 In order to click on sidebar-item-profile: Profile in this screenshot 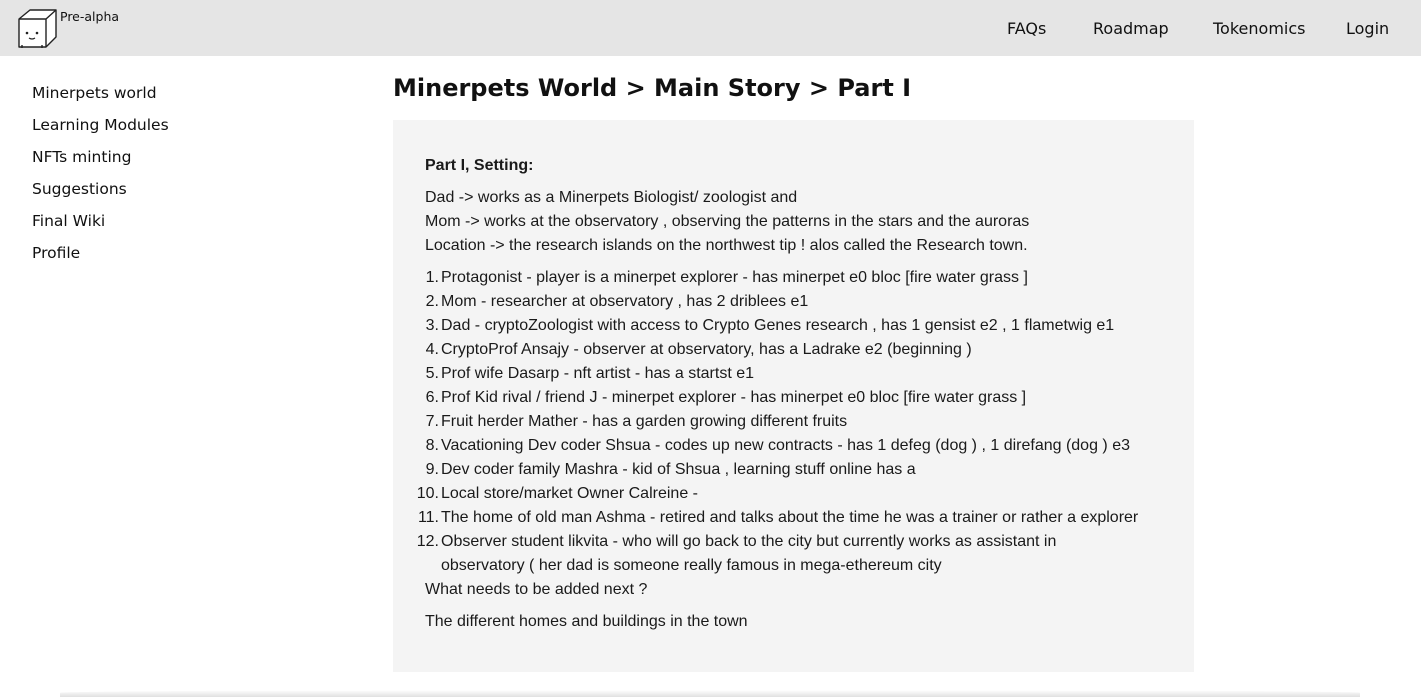, I will do `click(100, 258)`.